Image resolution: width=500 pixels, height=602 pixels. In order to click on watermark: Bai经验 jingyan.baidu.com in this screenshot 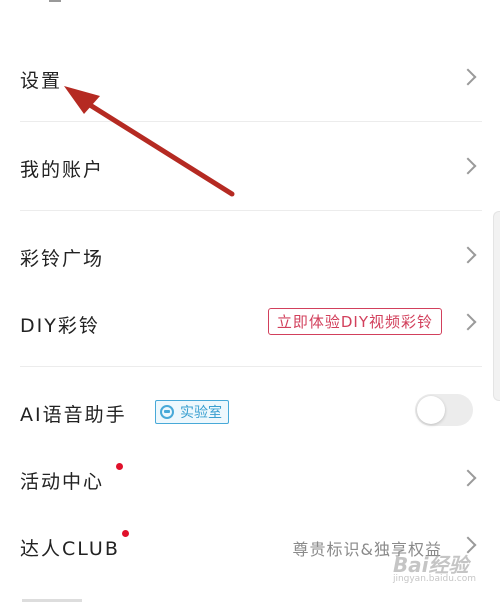, I will do `click(434, 566)`.